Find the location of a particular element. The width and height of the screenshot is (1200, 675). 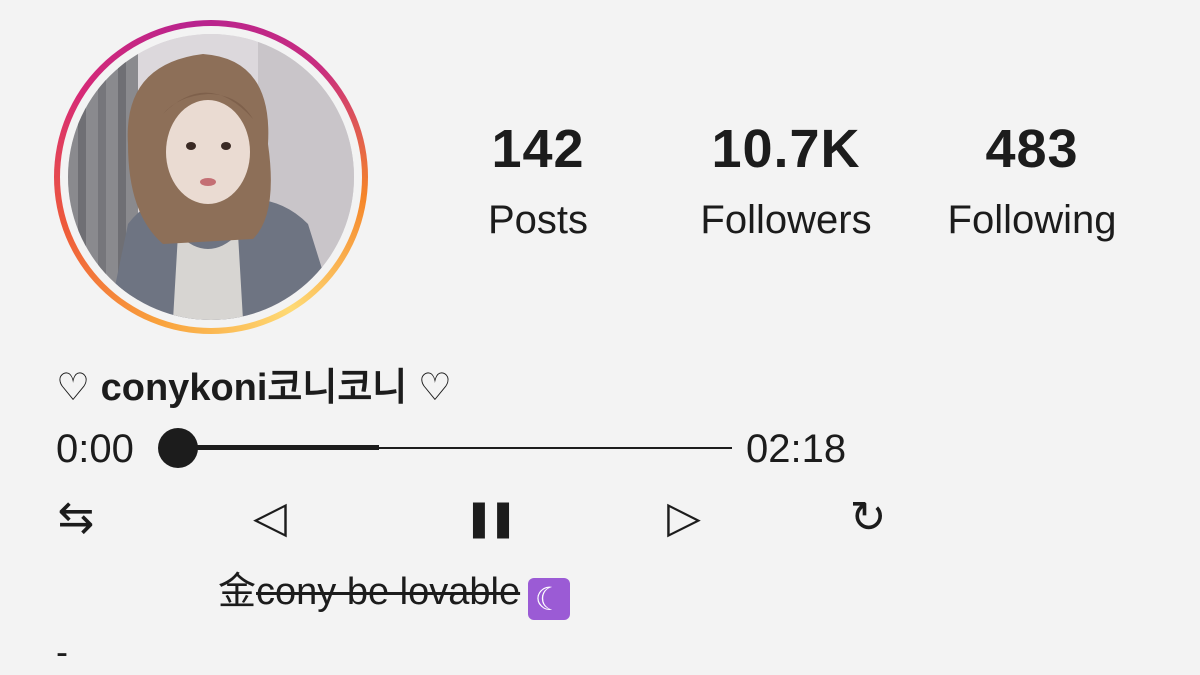

current-time: 0:00 is located at coordinates (95, 449).